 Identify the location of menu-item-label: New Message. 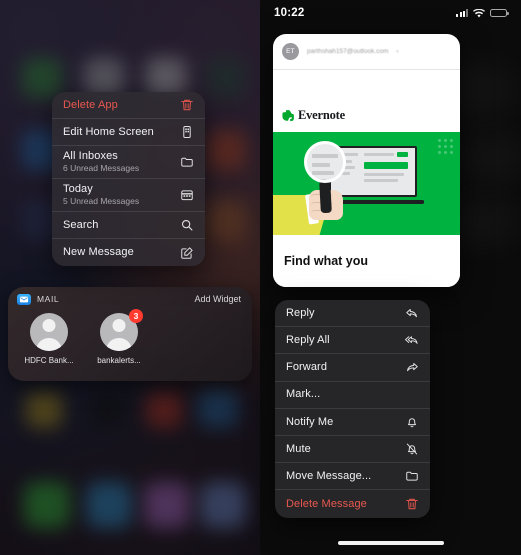
(98, 252).